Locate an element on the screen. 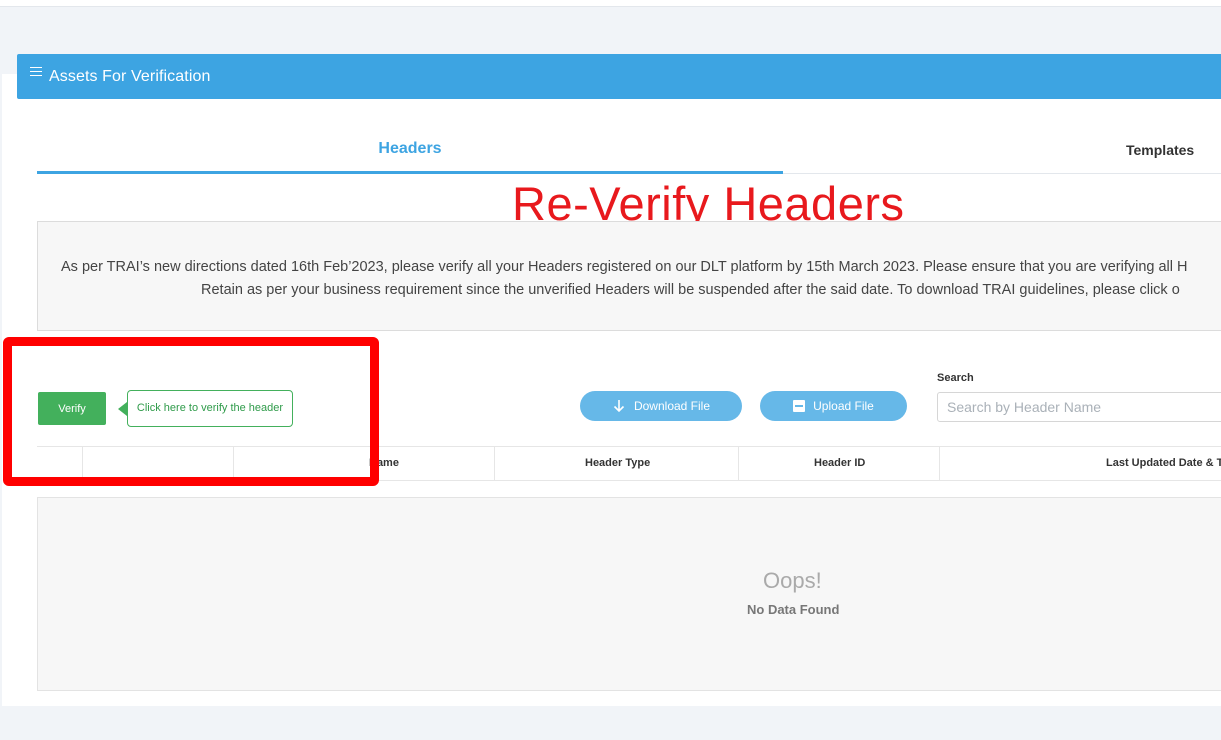  column-header-updated: Last Updated Date & Ti is located at coordinates (1163, 463).